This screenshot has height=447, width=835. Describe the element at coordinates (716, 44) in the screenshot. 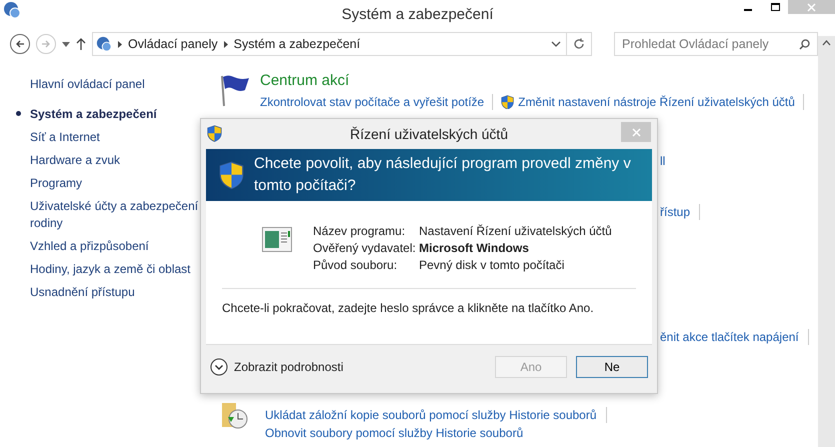

I see `search-field: Prohledat Ovládací panely` at that location.